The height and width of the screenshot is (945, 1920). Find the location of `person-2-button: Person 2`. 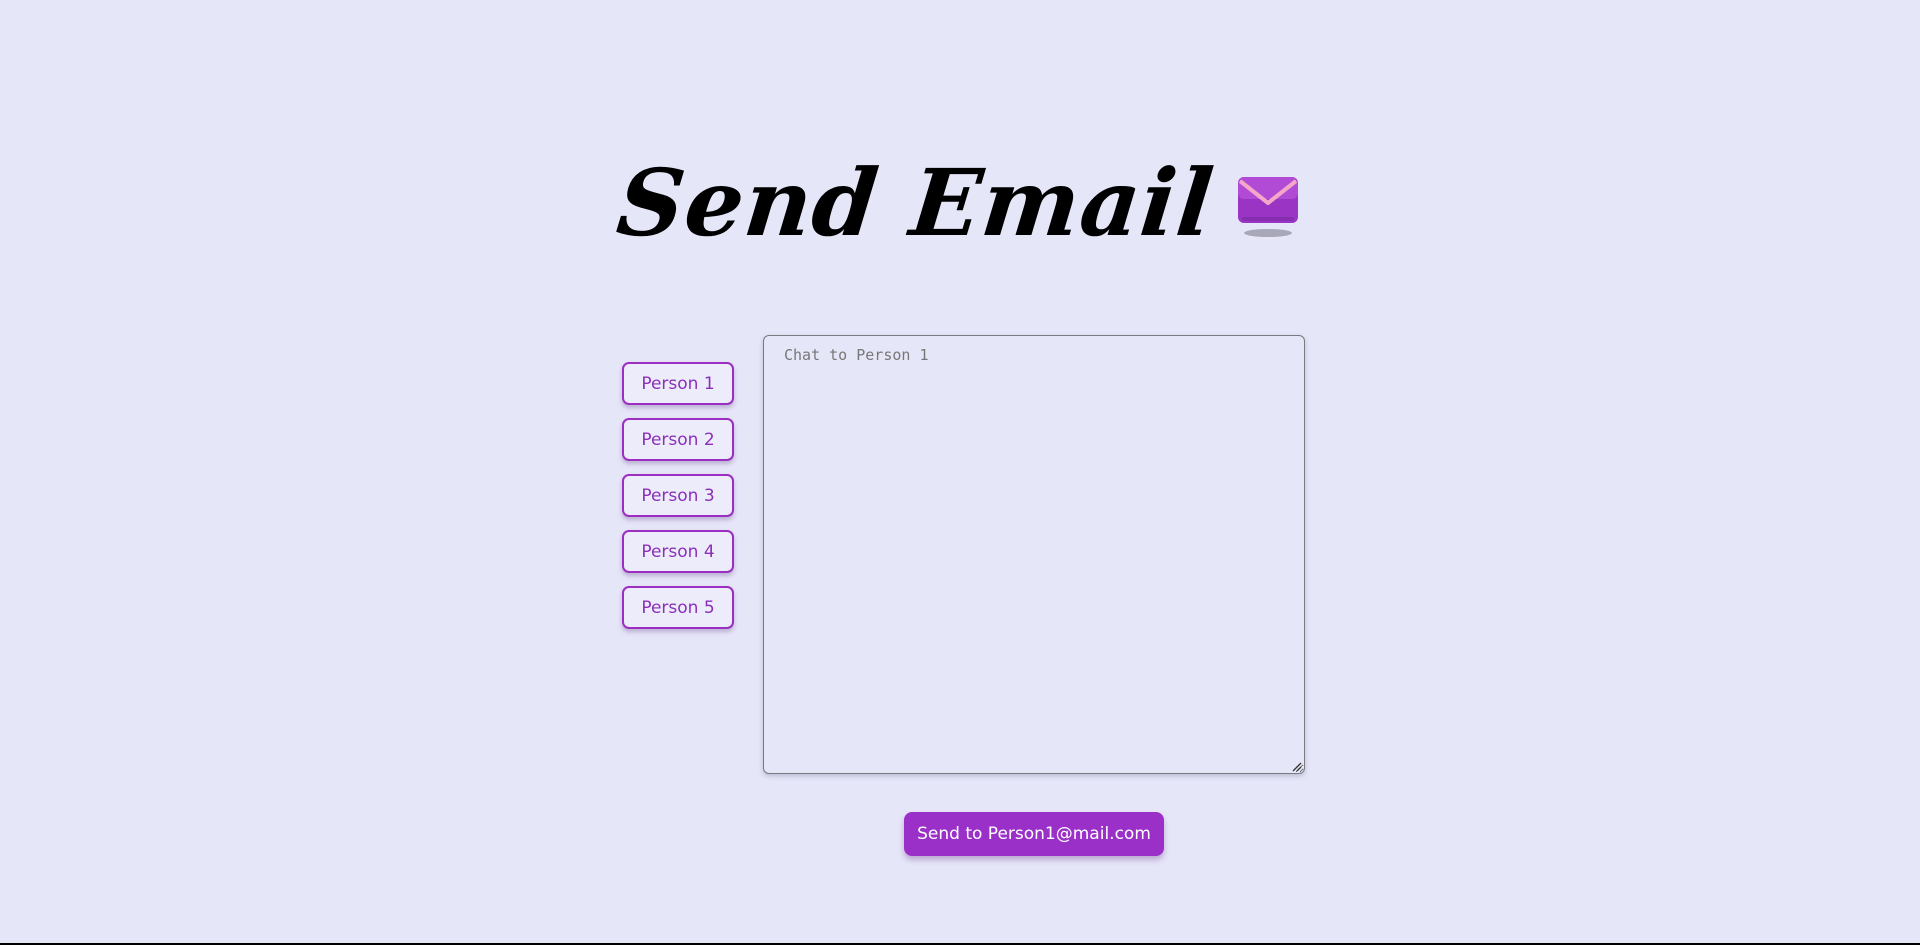

person-2-button: Person 2 is located at coordinates (678, 439).